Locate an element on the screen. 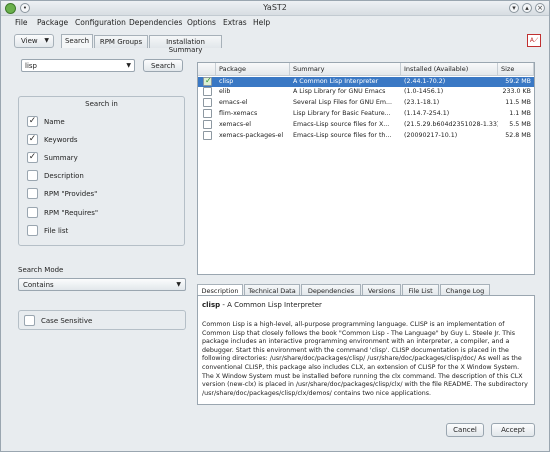  package-name: flim-xemacs is located at coordinates (238, 113).